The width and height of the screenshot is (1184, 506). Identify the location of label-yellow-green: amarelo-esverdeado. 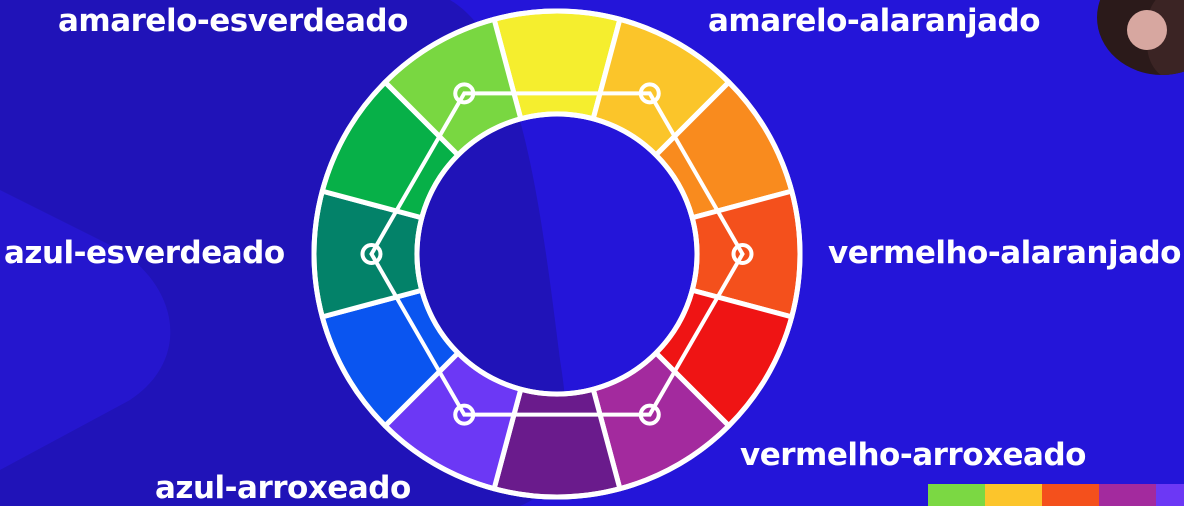
(233, 21).